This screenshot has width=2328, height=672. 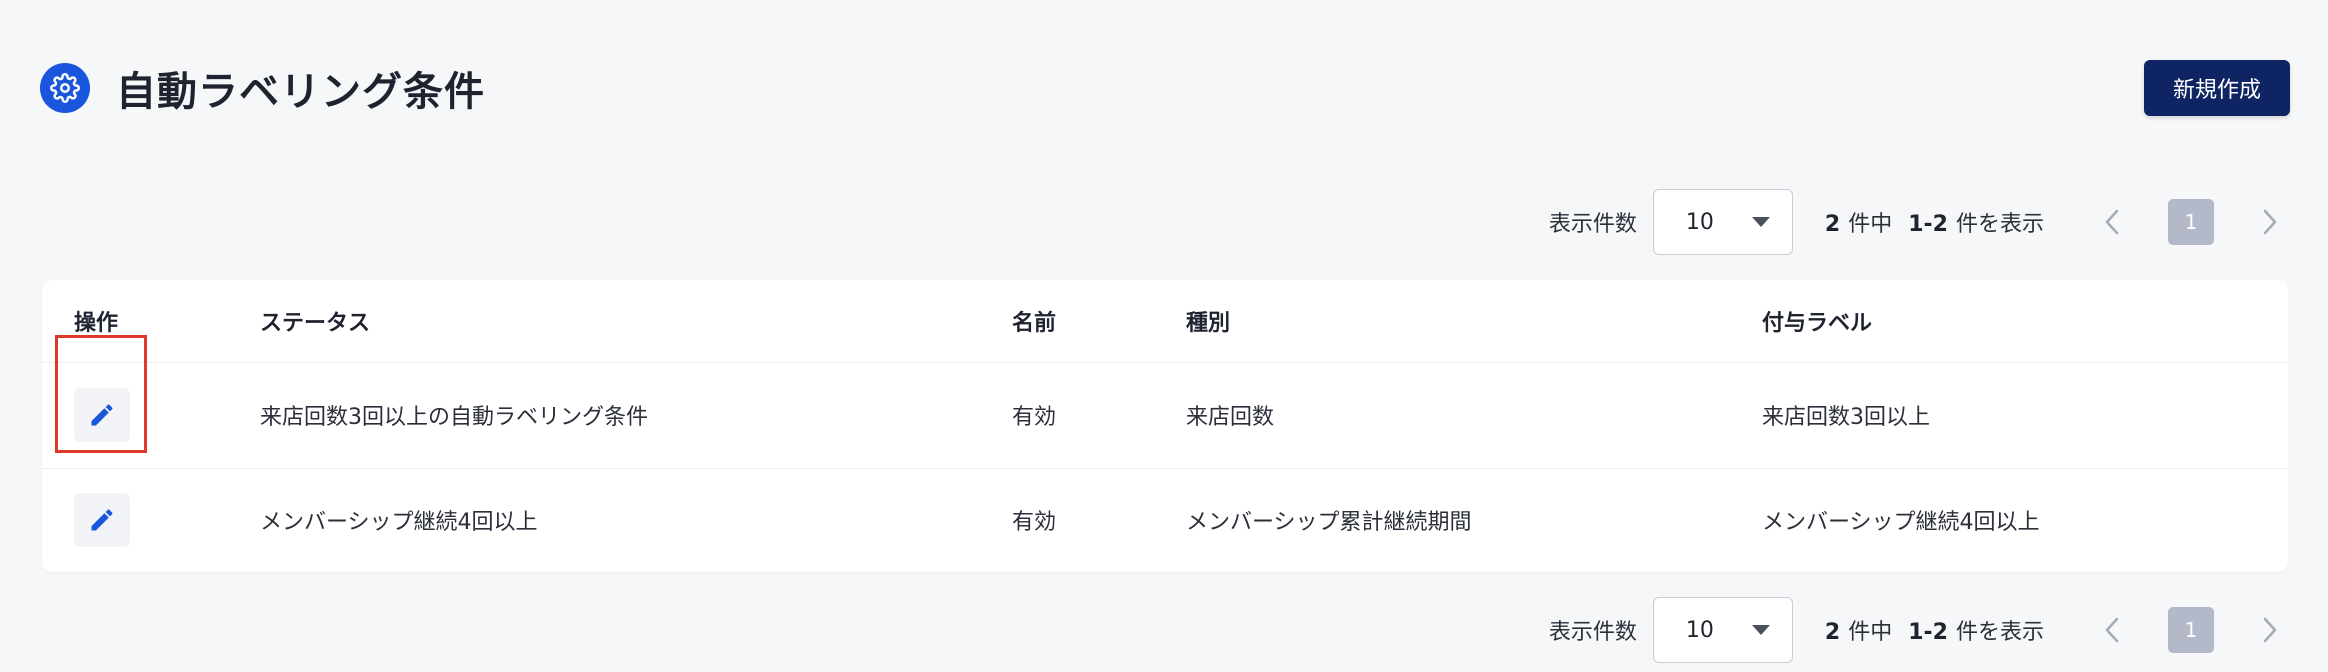 I want to click on pagination-bottom: 表示件数 10 2 件中 1-2 件を表示 1, so click(x=1919, y=630).